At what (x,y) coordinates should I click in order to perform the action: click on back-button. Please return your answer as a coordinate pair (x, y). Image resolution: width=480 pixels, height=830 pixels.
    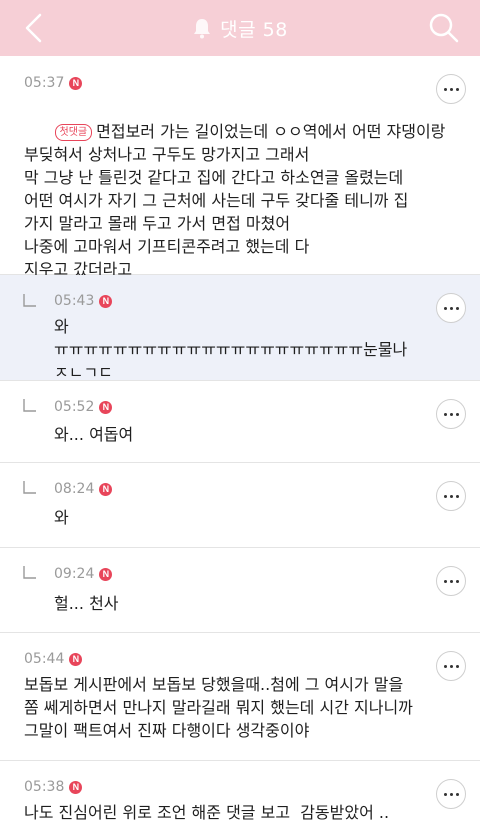
    Looking at the image, I should click on (36, 28).